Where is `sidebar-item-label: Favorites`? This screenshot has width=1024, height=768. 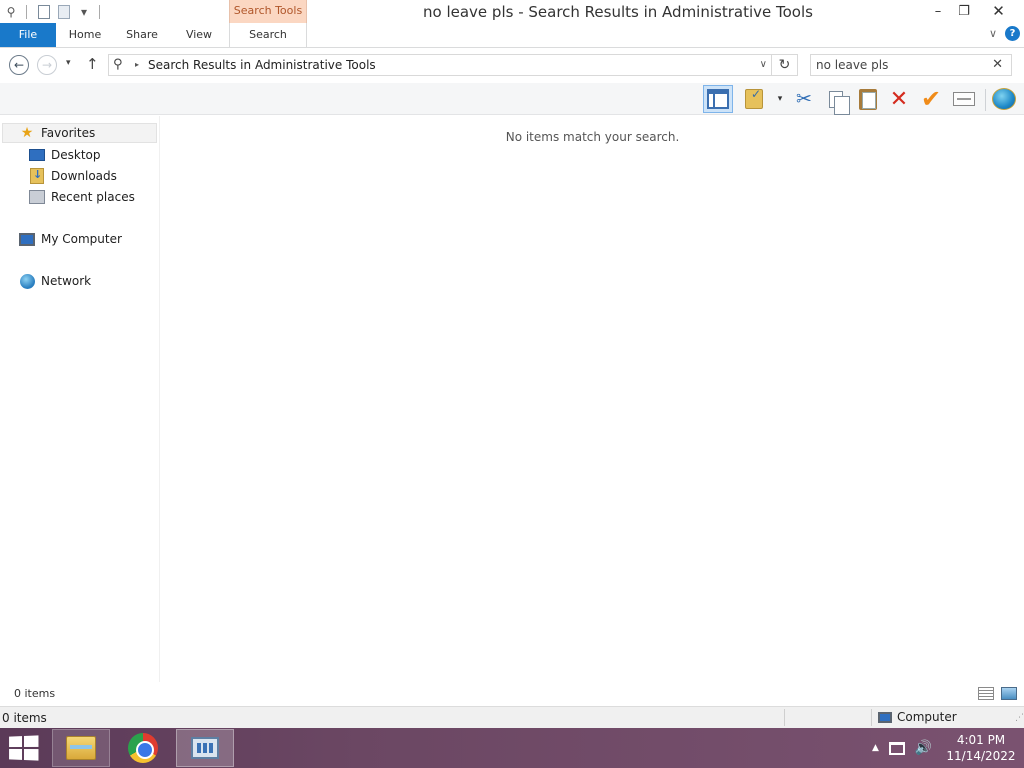
sidebar-item-label: Favorites is located at coordinates (68, 133).